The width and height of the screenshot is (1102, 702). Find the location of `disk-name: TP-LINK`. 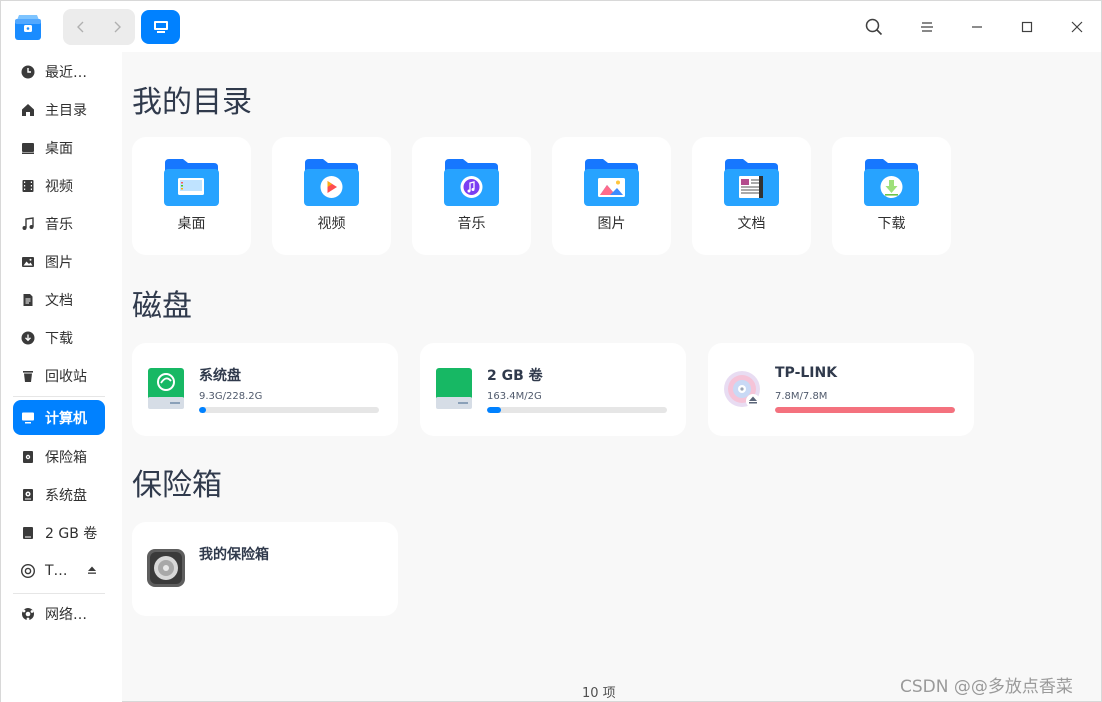

disk-name: TP-LINK is located at coordinates (806, 373).